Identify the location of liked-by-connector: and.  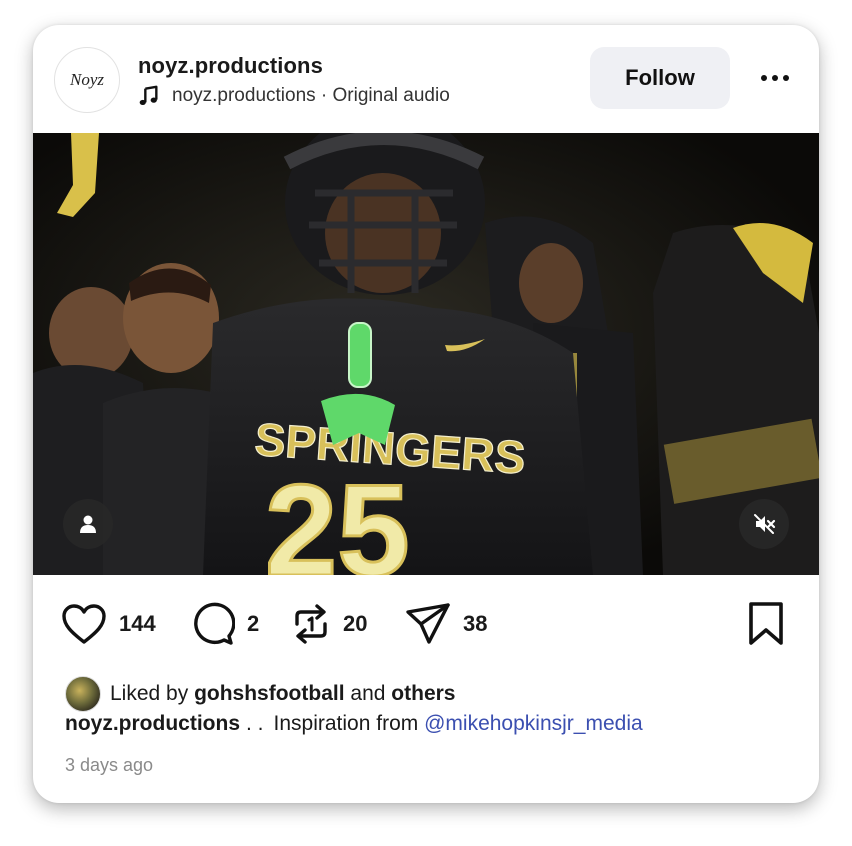
(368, 693).